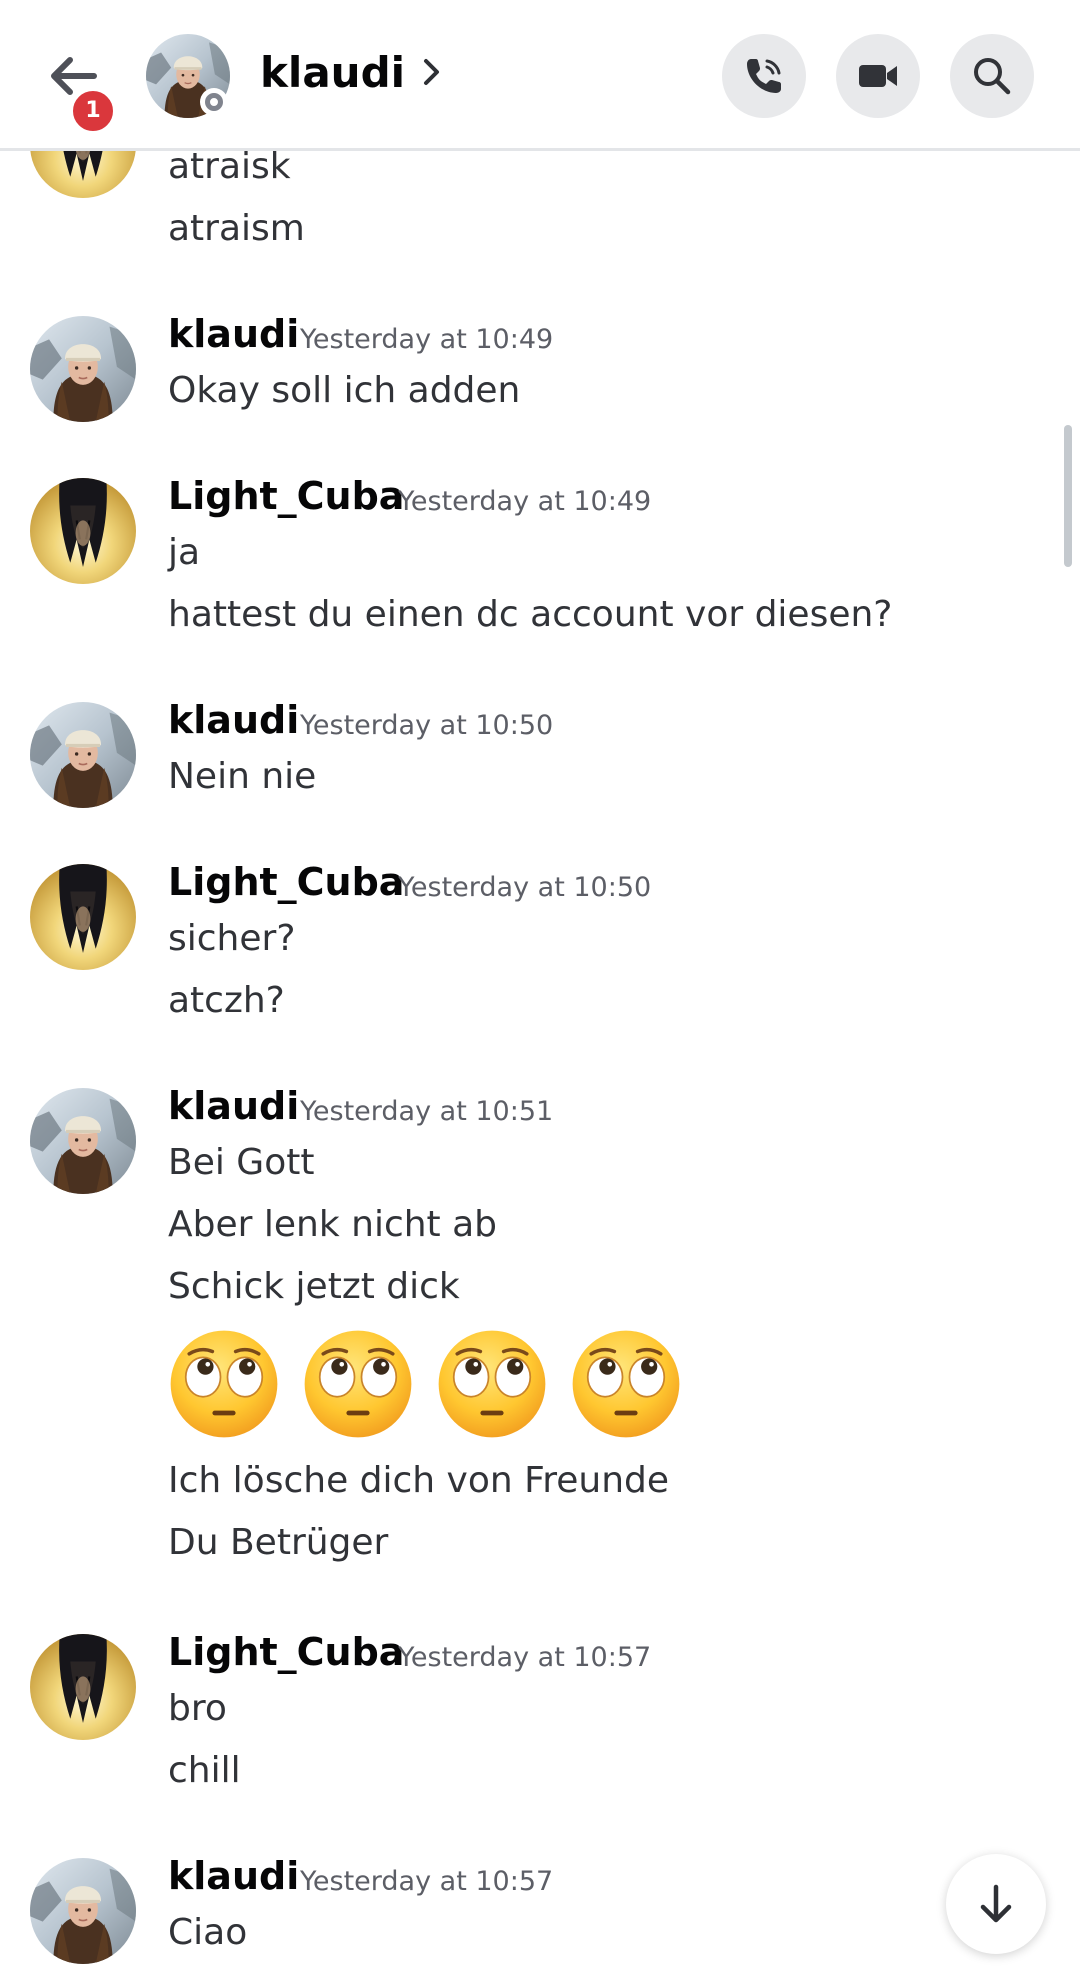 This screenshot has height=1986, width=1080. I want to click on channel-name: klaudi, so click(333, 72).